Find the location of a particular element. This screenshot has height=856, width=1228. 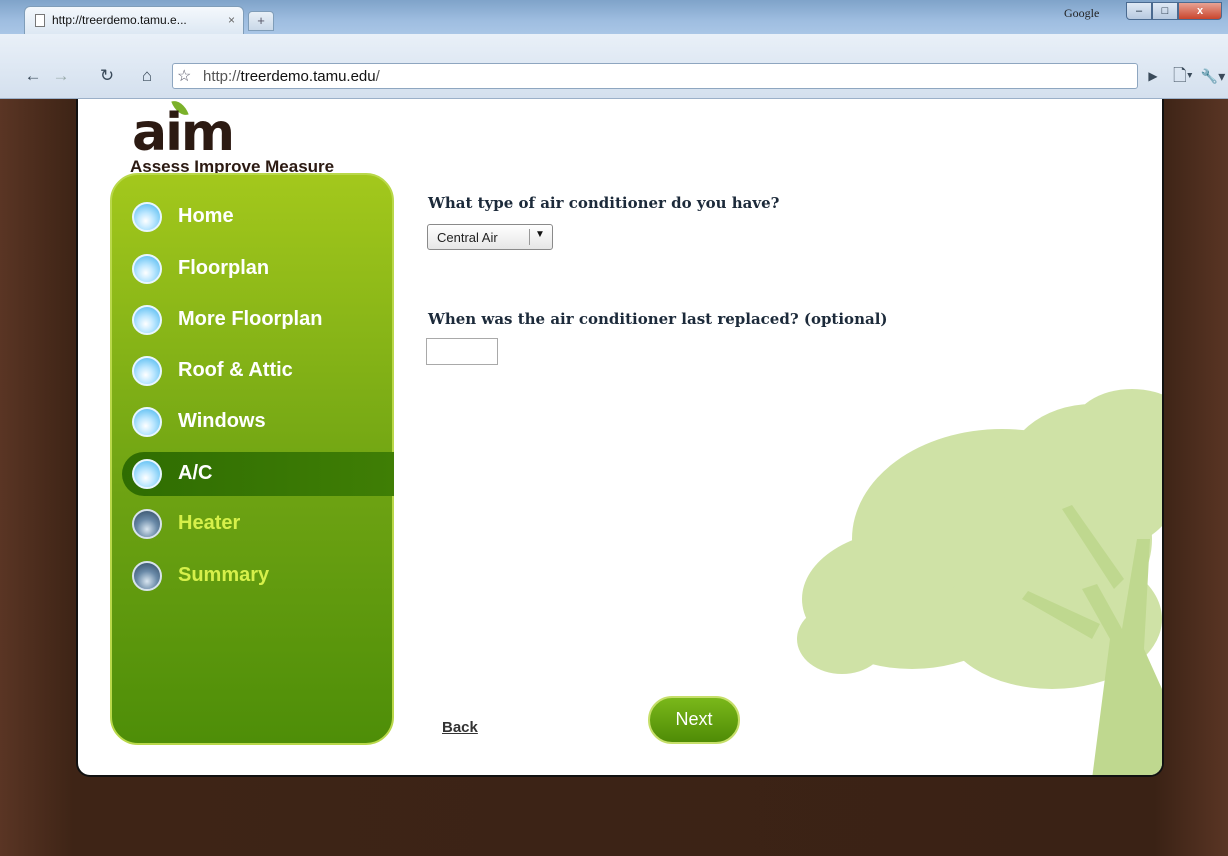

url-host: treerdemo.tamu.edu is located at coordinates (308, 76).